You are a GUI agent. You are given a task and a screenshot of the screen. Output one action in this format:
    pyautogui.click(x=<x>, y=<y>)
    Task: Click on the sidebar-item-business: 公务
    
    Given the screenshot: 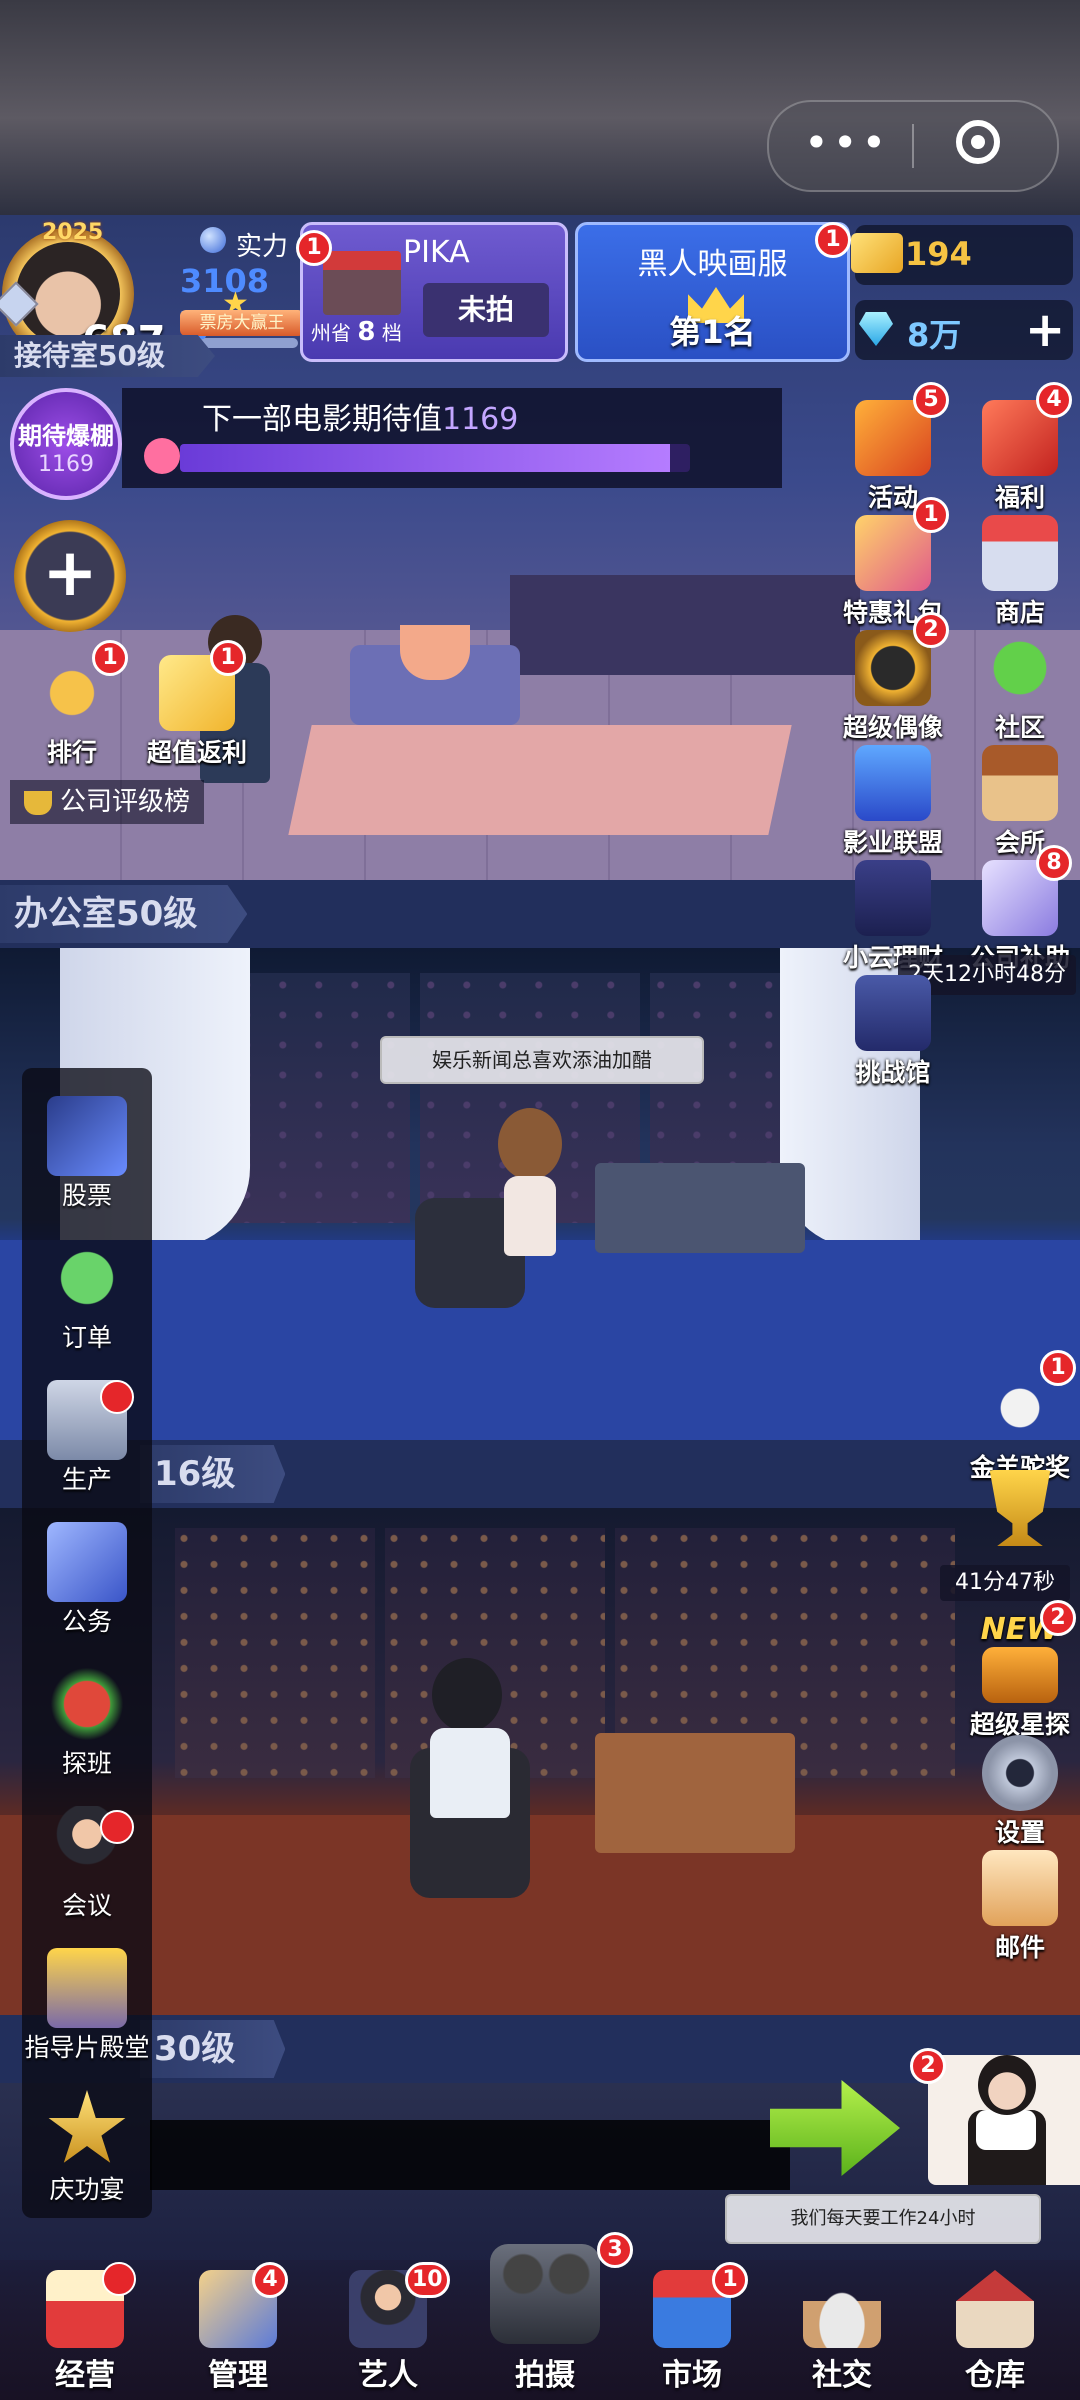 What is the action you would take?
    pyautogui.click(x=87, y=1580)
    